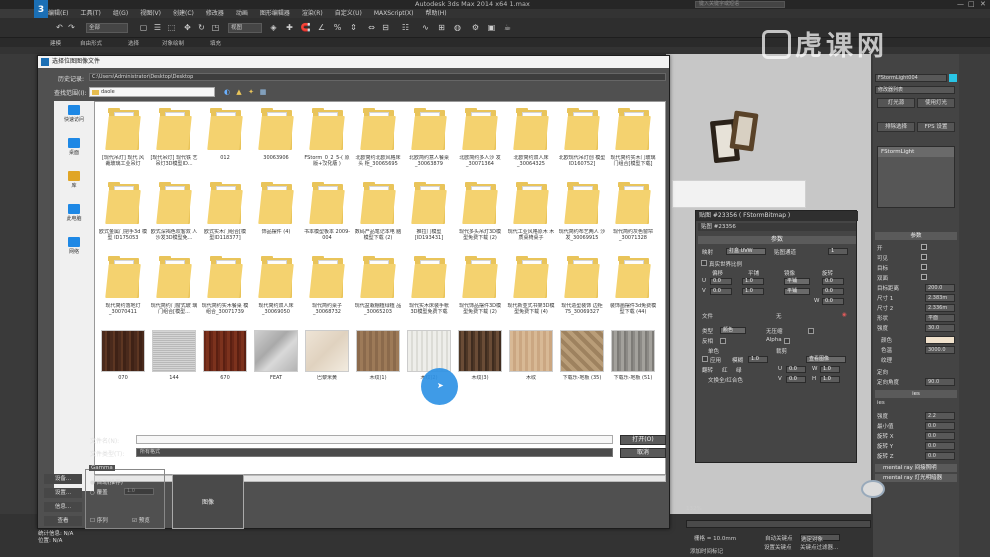  Describe the element at coordinates (99, 492) in the screenshot. I see `gamma-override-radio: ○ 覆盖` at that location.